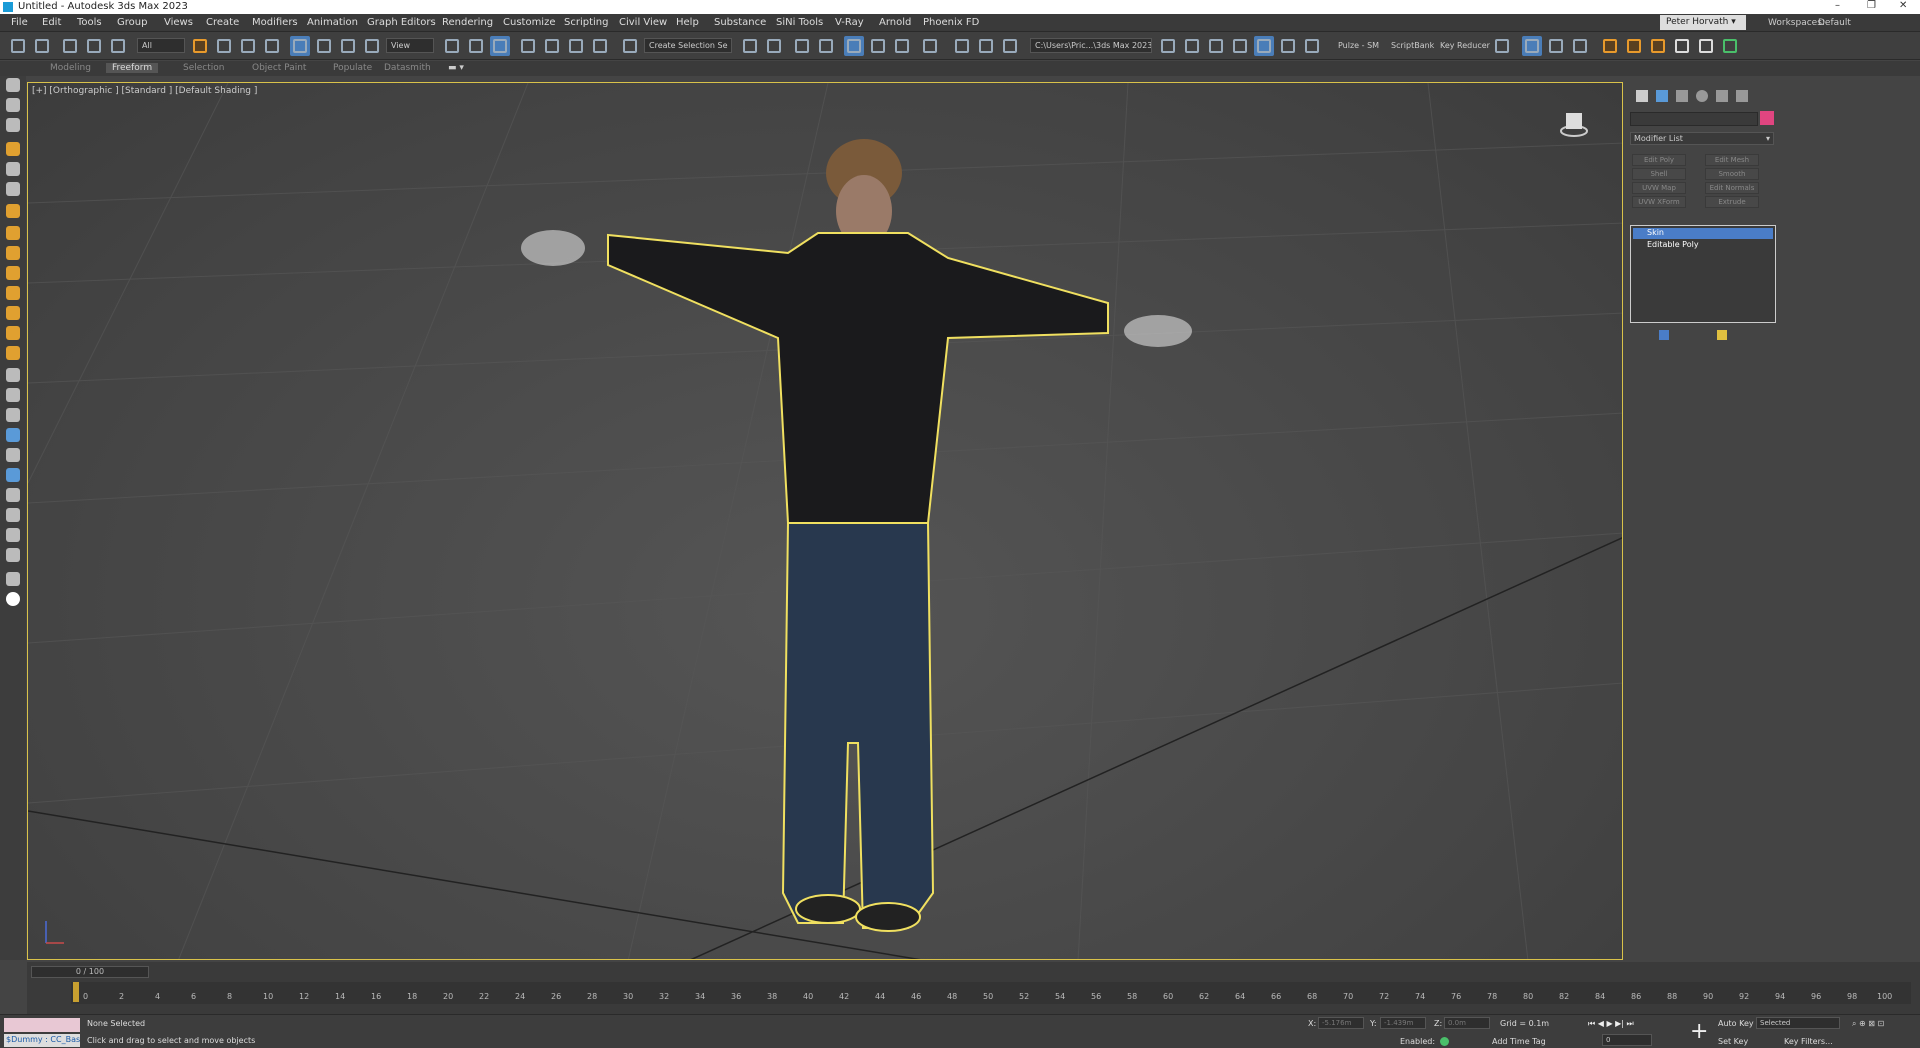 This screenshot has height=1048, width=1920. I want to click on stack-item-skin: Skin, so click(1703, 233).